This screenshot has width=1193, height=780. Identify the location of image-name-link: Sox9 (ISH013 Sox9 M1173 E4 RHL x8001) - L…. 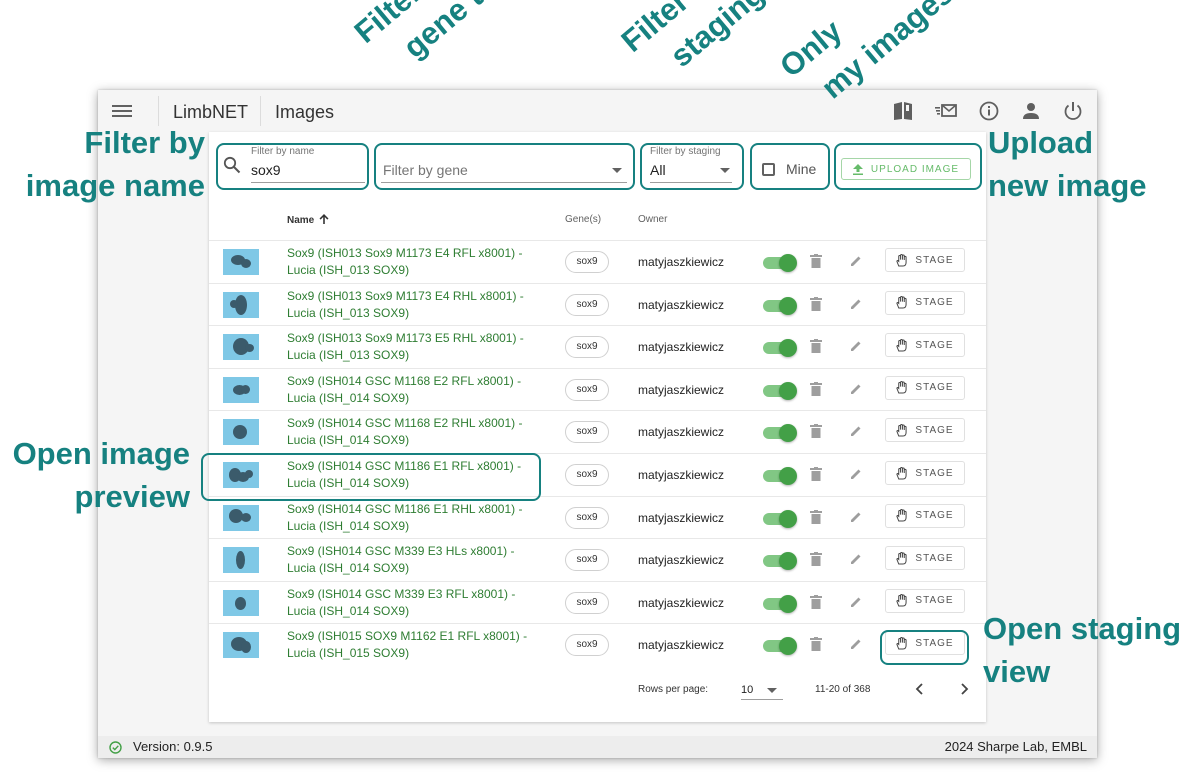
(417, 305).